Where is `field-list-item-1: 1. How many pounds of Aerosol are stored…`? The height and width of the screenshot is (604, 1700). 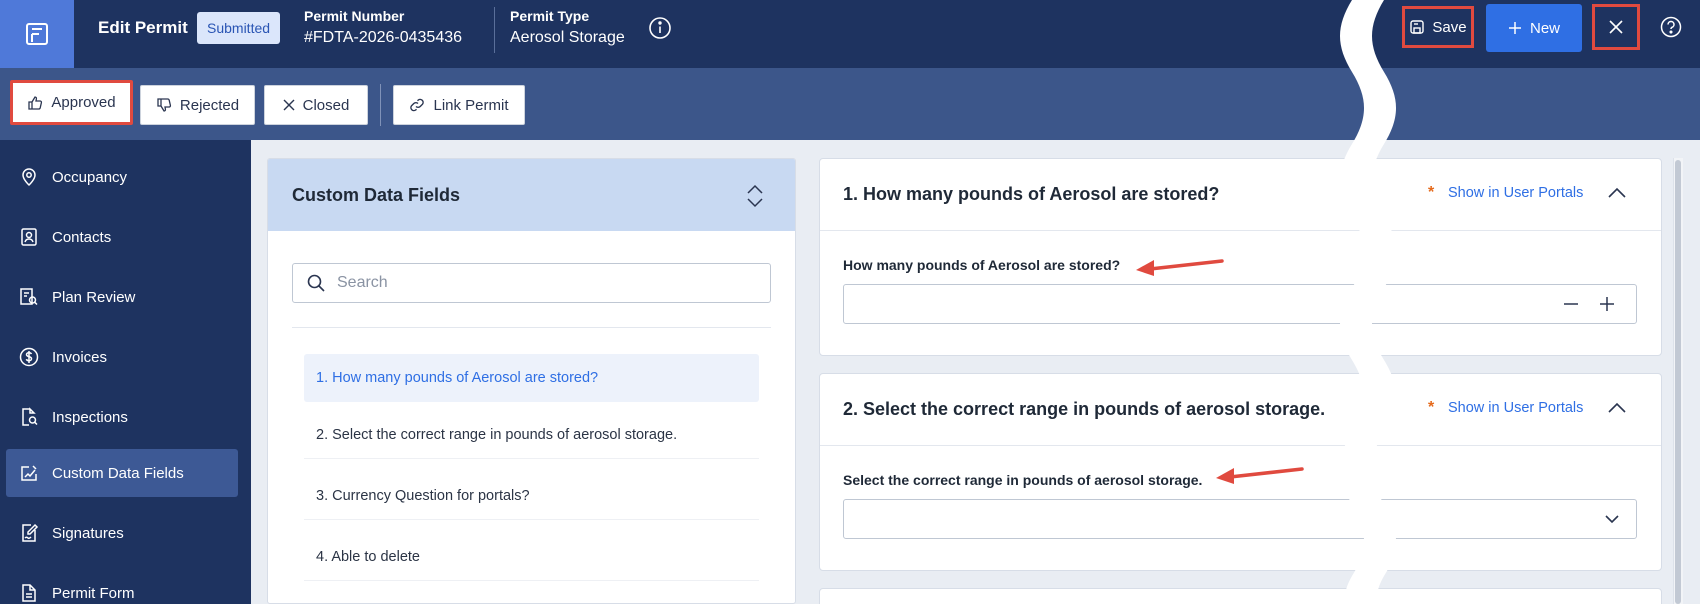
field-list-item-1: 1. How many pounds of Aerosol are stored… is located at coordinates (531, 378).